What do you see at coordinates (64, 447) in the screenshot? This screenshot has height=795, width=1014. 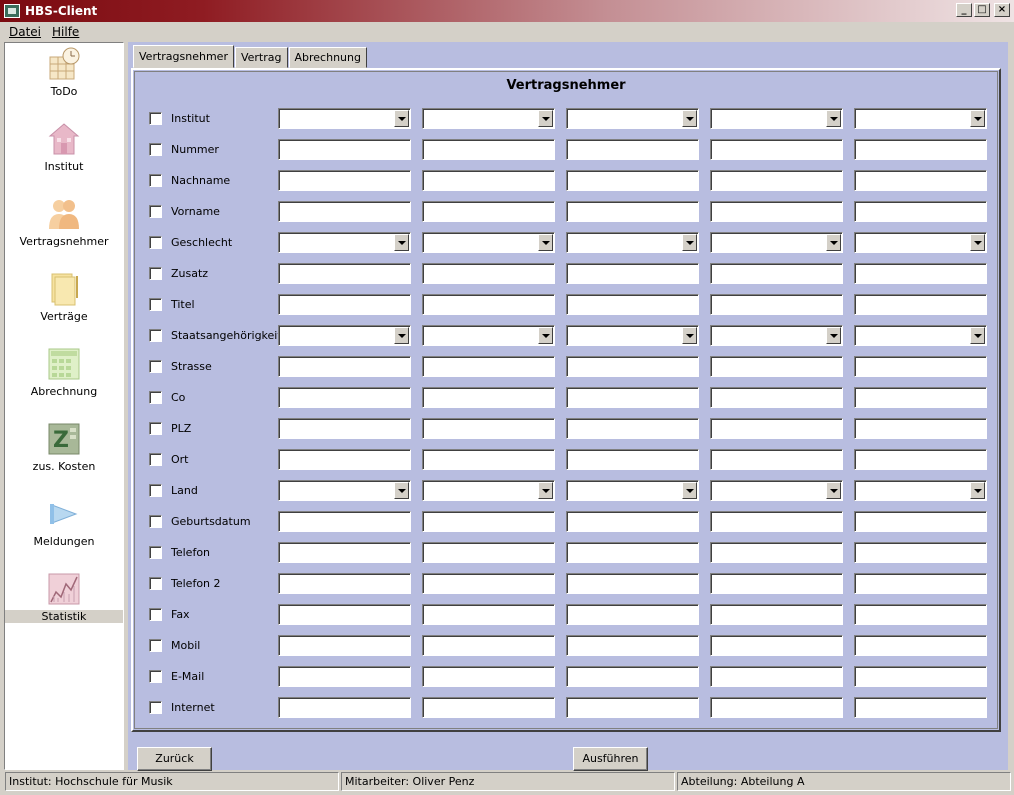 I see `nav-zus-kosten: Z zus. Kosten` at bounding box center [64, 447].